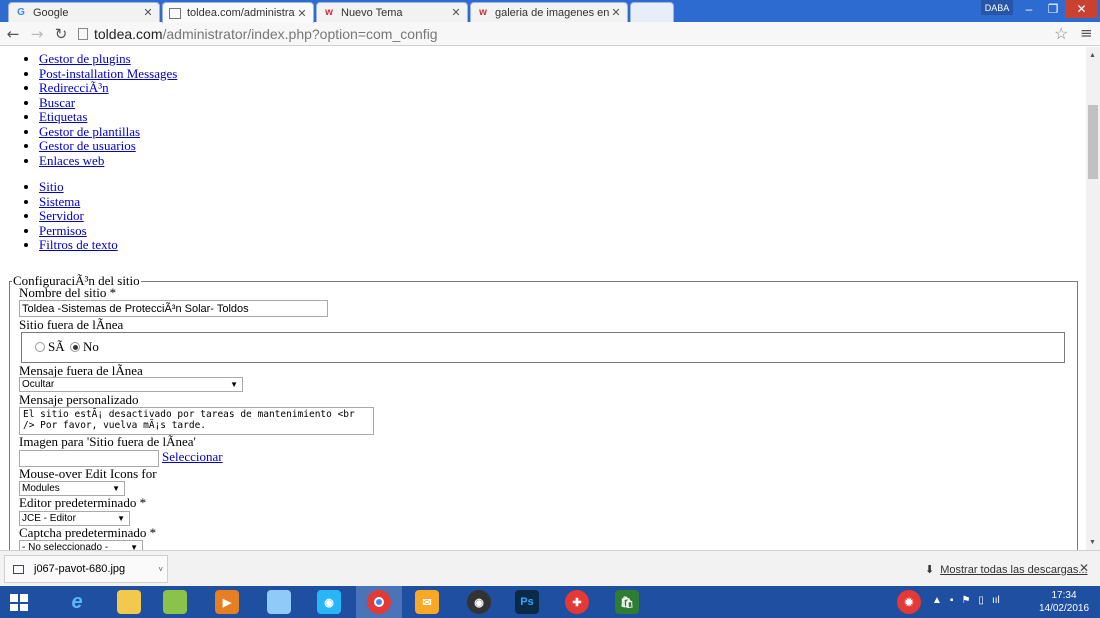 This screenshot has height=618, width=1100. I want to click on list-item: Gestor de usuarios, so click(108, 146).